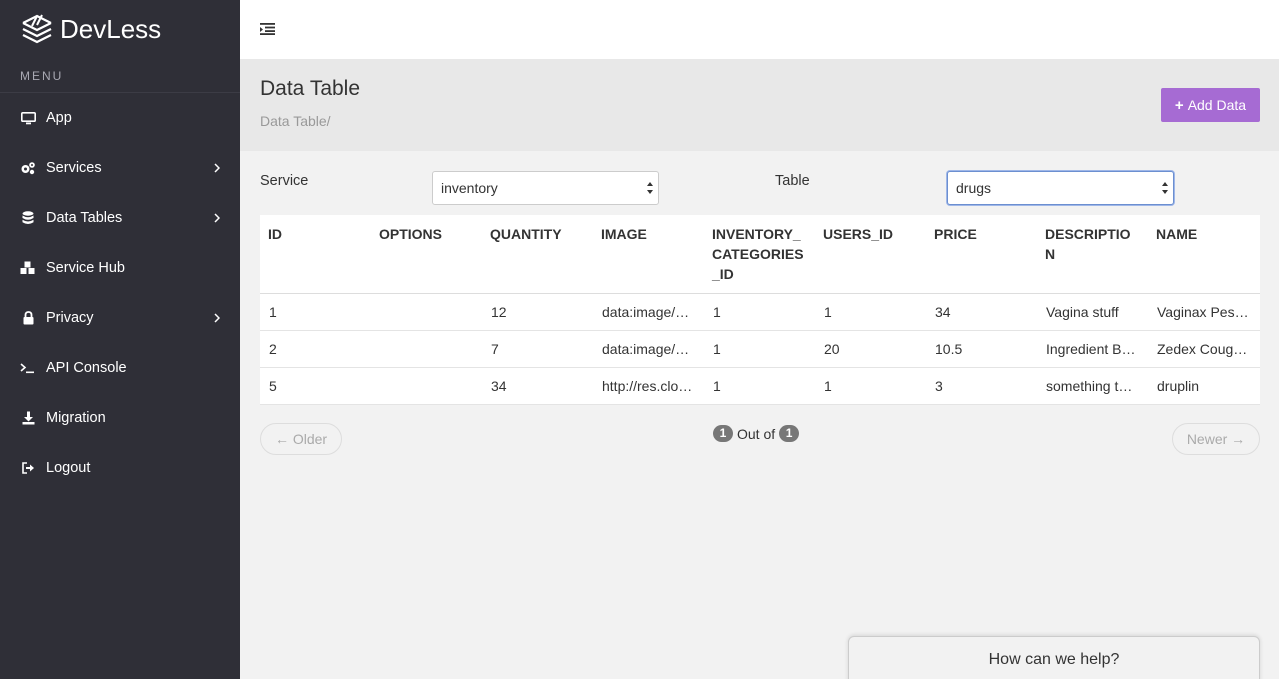 This screenshot has width=1279, height=679. I want to click on sidebar-item-label: Migration, so click(76, 418).